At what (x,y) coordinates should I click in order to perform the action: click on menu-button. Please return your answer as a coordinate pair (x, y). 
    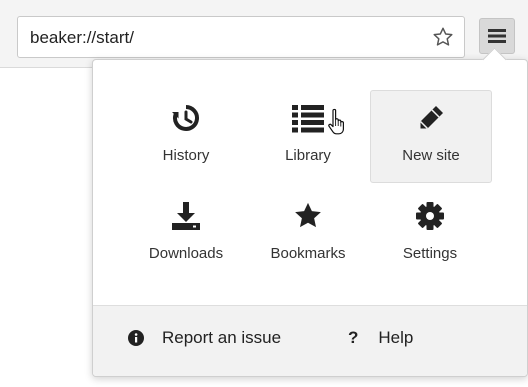
    Looking at the image, I should click on (497, 36).